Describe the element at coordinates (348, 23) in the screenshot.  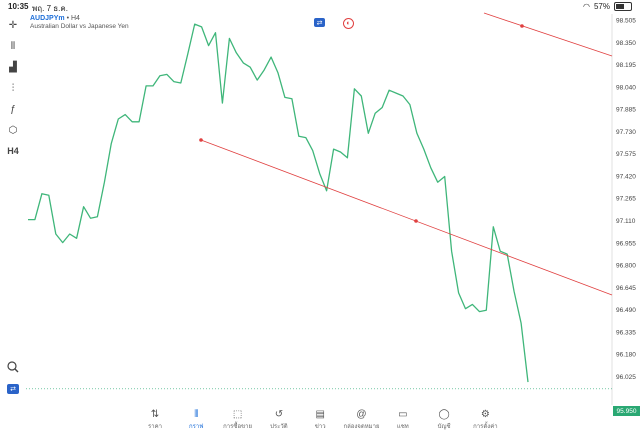
I see `signal-icon: ◐` at that location.